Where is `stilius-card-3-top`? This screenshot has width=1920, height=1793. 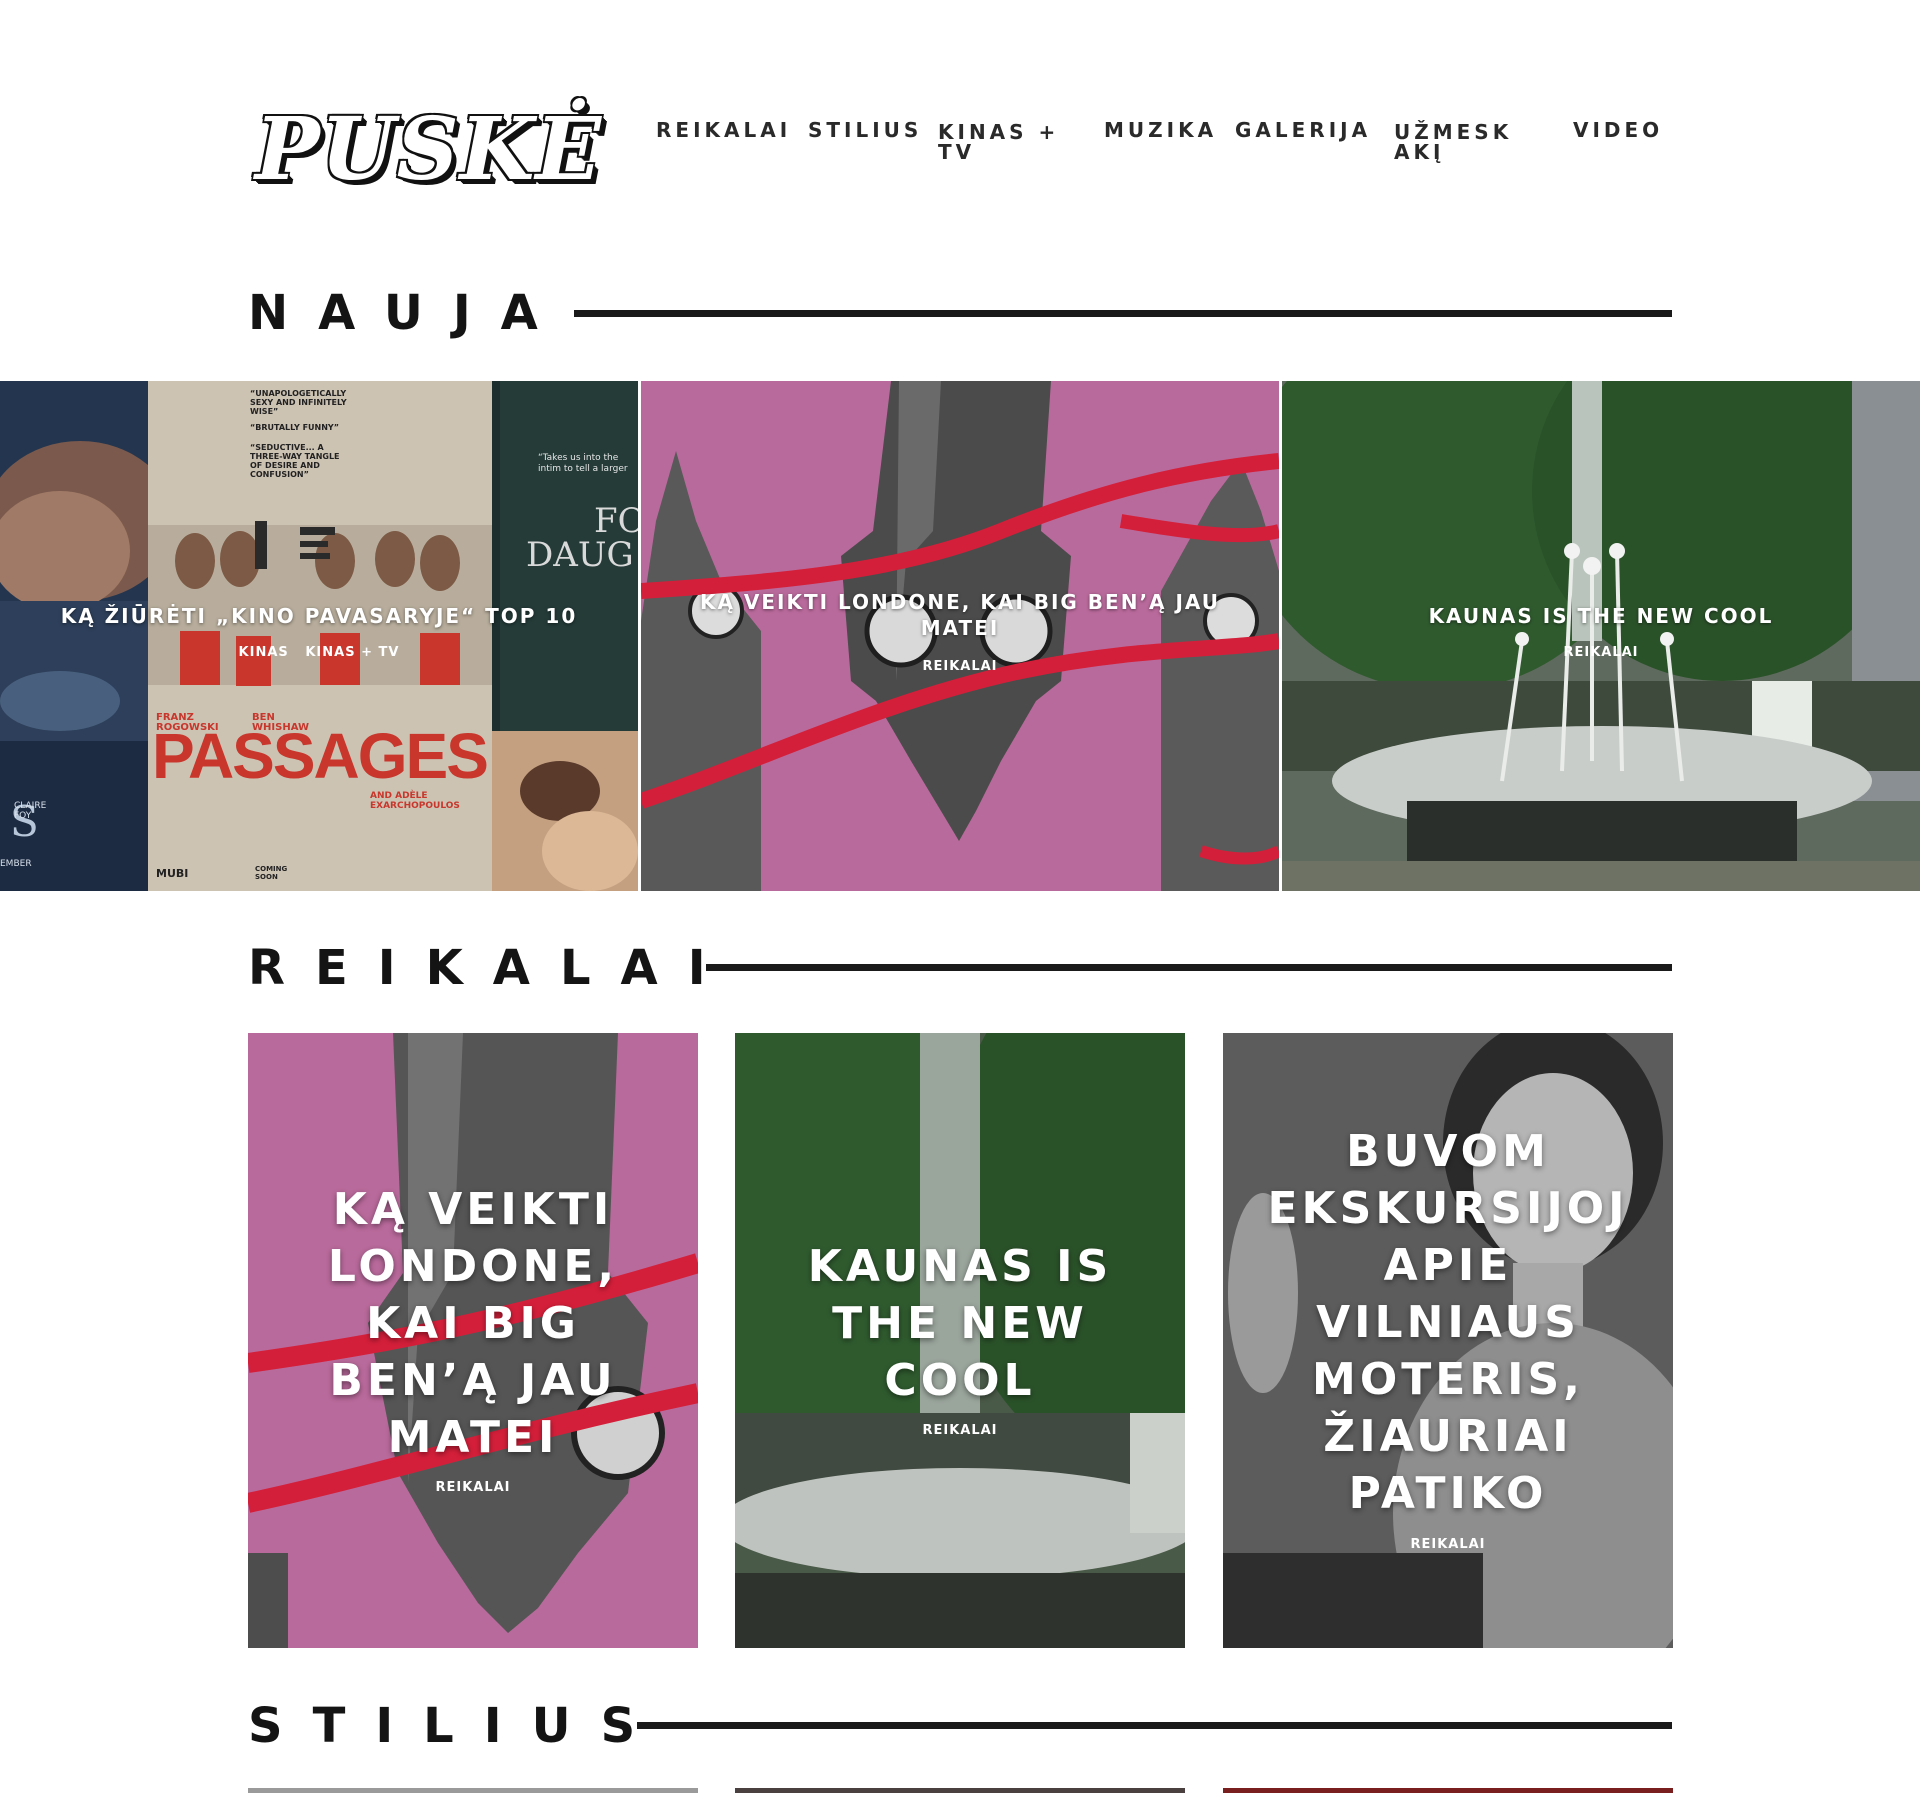
stilius-card-3-top is located at coordinates (1448, 1790).